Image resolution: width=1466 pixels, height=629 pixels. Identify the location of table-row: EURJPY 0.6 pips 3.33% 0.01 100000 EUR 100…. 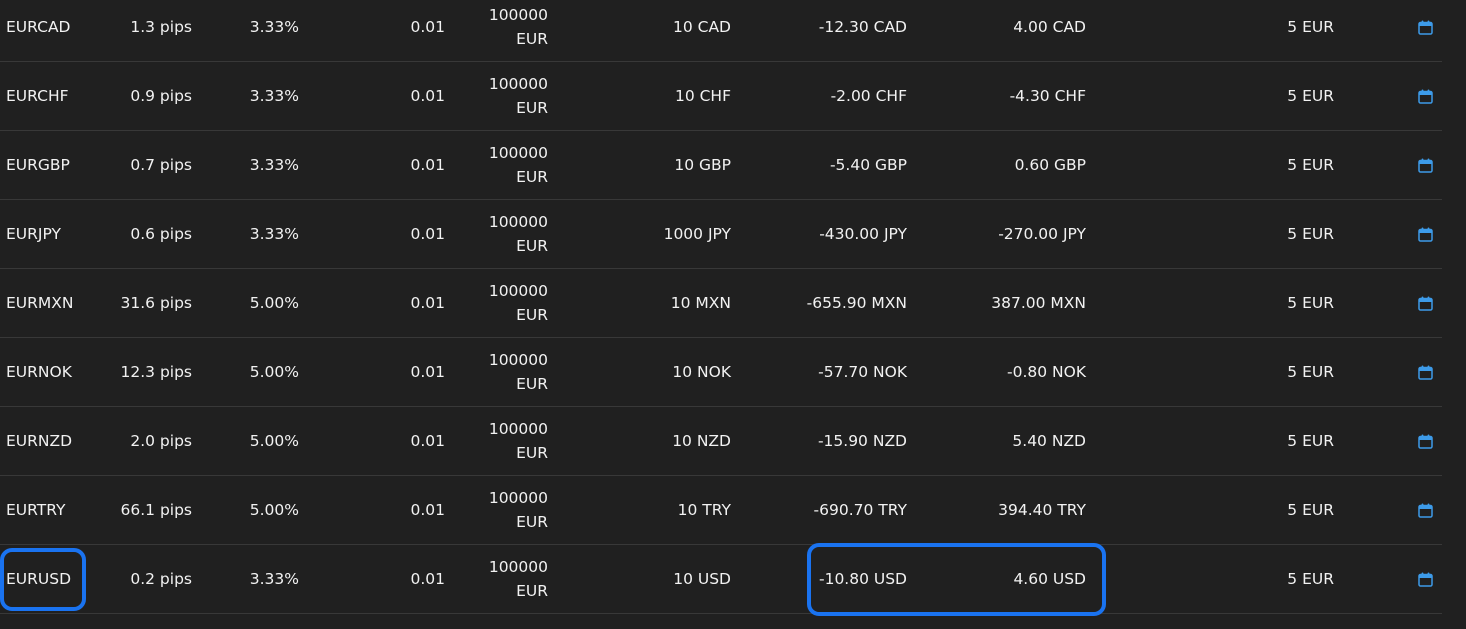
(721, 234).